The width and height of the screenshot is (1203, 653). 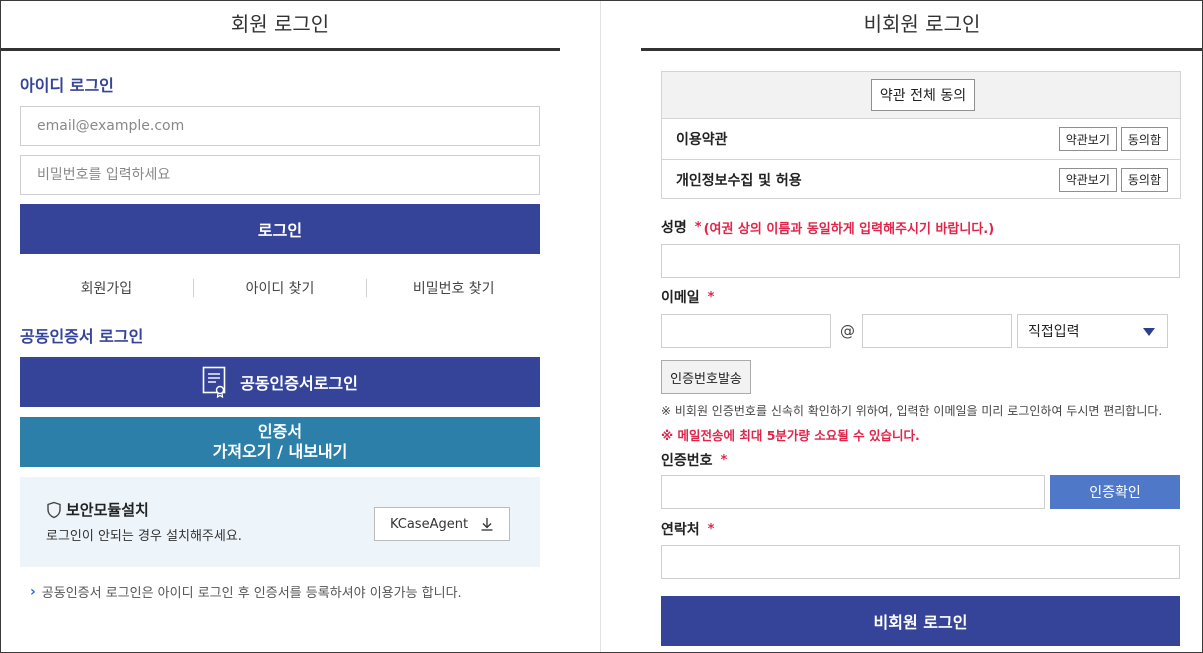 What do you see at coordinates (487, 524) in the screenshot?
I see `download-icon` at bounding box center [487, 524].